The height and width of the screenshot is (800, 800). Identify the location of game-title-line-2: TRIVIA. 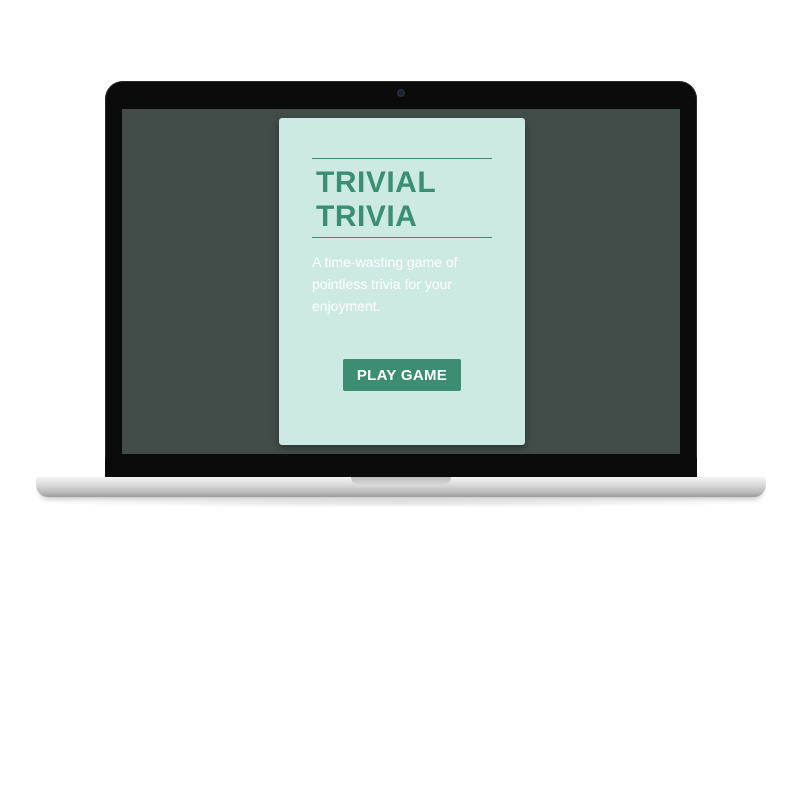
(367, 216).